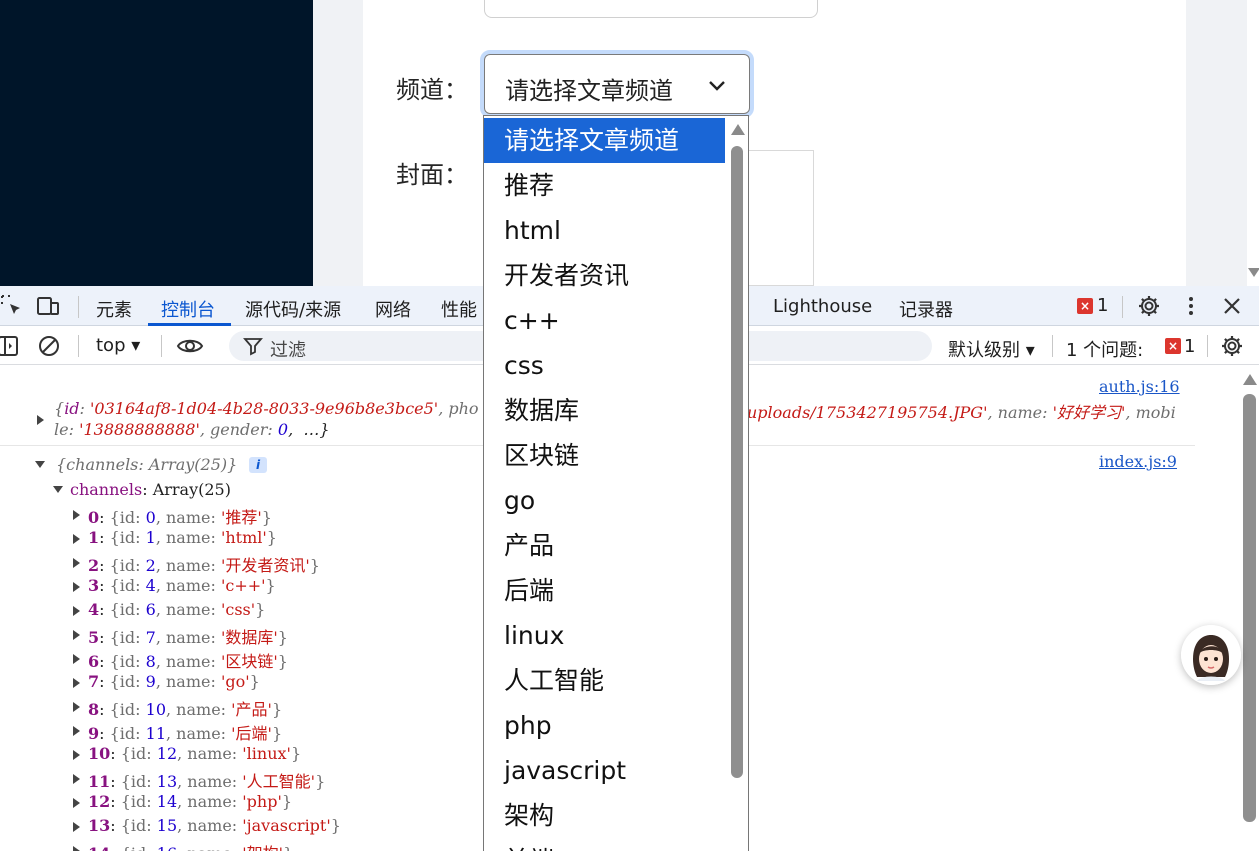 This screenshot has width=1259, height=851. I want to click on tab-sources: 源代码/来源, so click(293, 309).